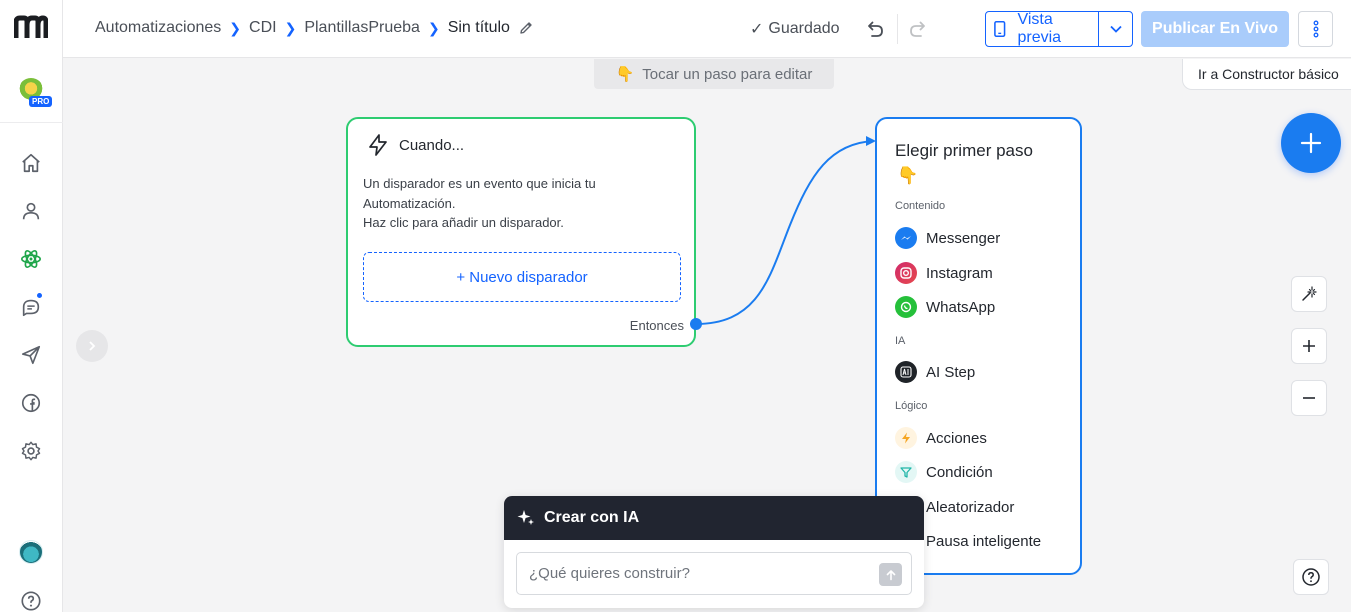 This screenshot has height=612, width=1351. I want to click on step-messenger: Messenger, so click(947, 238).